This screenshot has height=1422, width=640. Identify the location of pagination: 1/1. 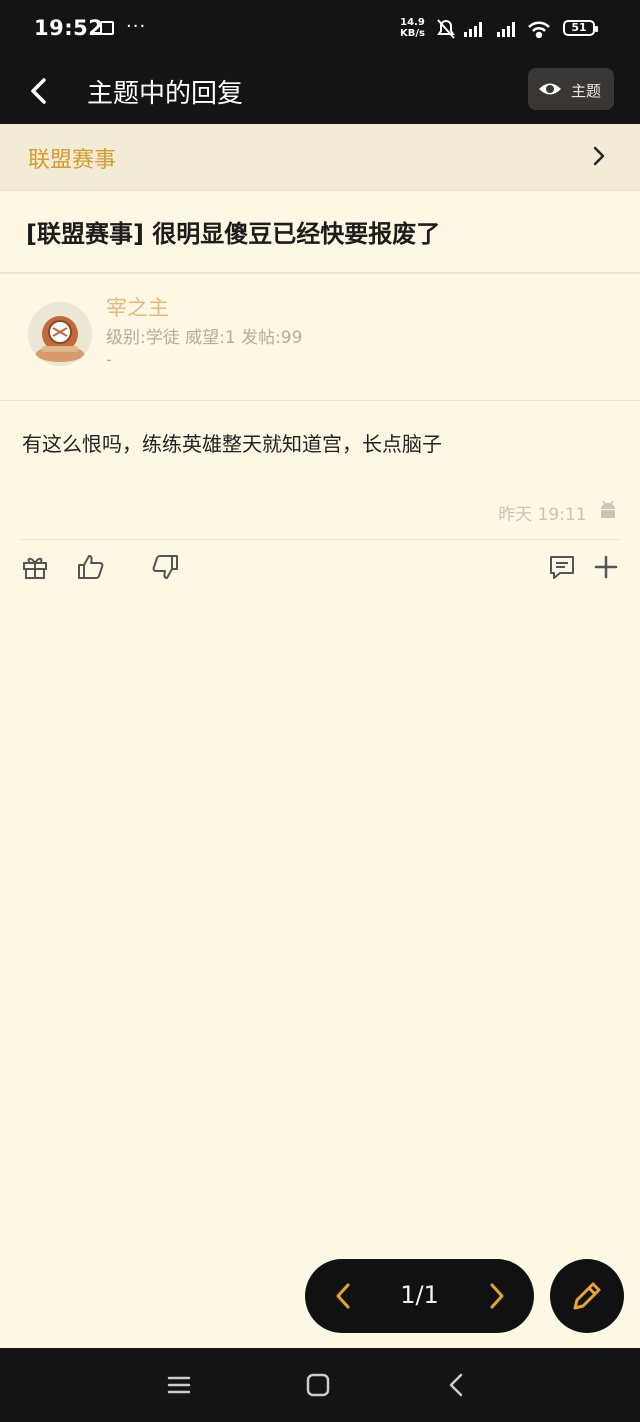
(419, 1296).